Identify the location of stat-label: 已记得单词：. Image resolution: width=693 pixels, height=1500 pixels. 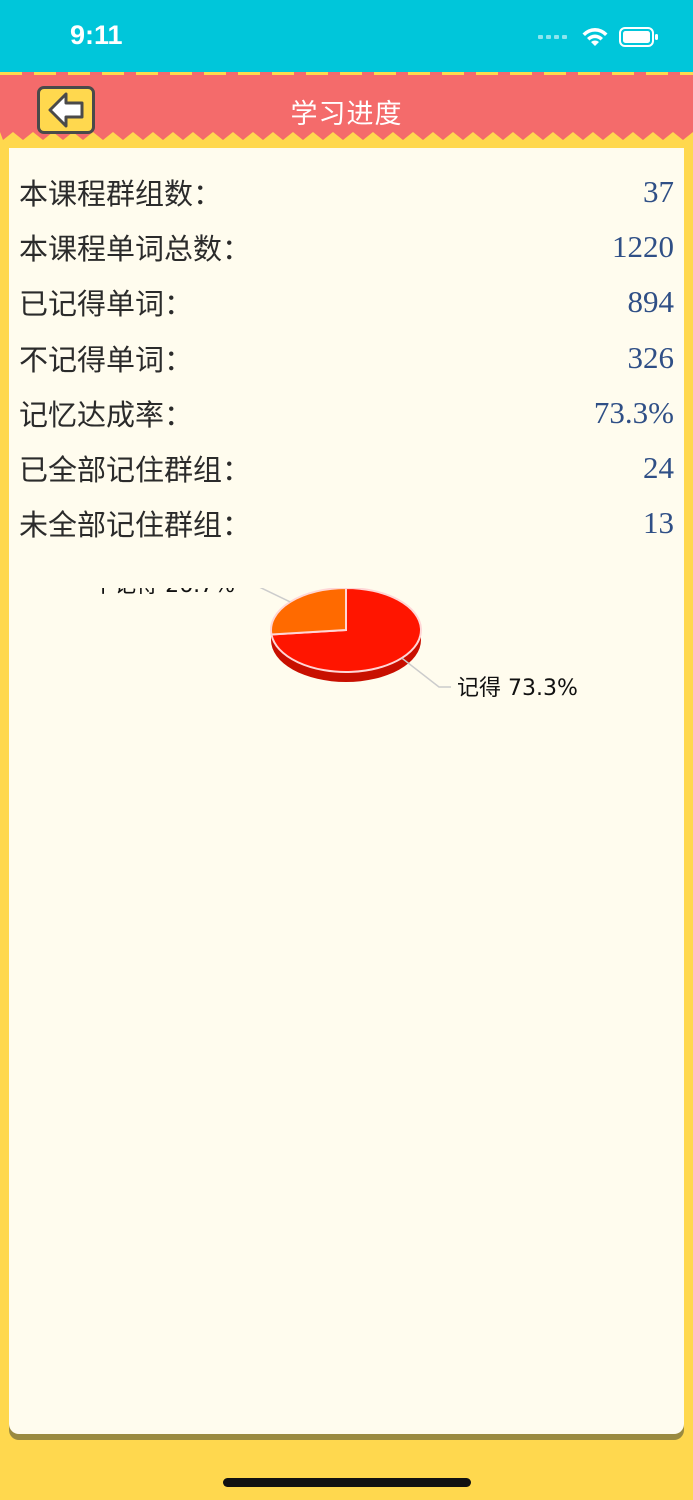
(106, 304).